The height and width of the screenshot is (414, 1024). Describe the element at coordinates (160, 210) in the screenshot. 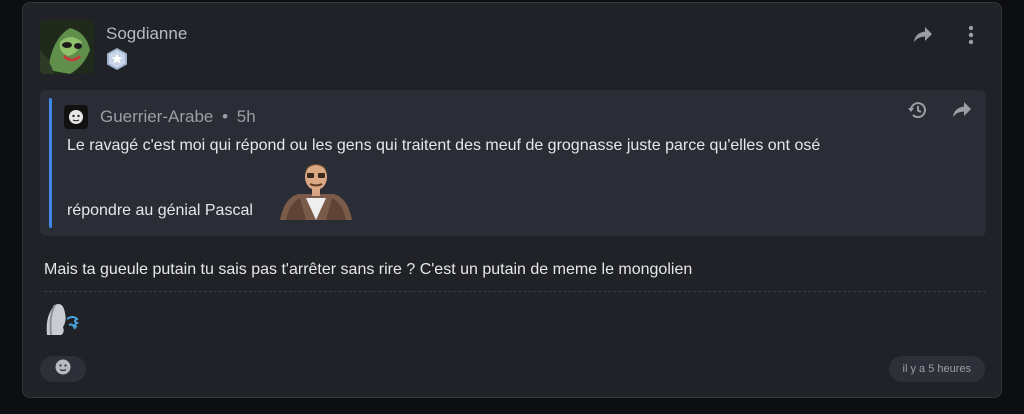

I see `quote-text-line-2: répondre au génial Pascal` at that location.